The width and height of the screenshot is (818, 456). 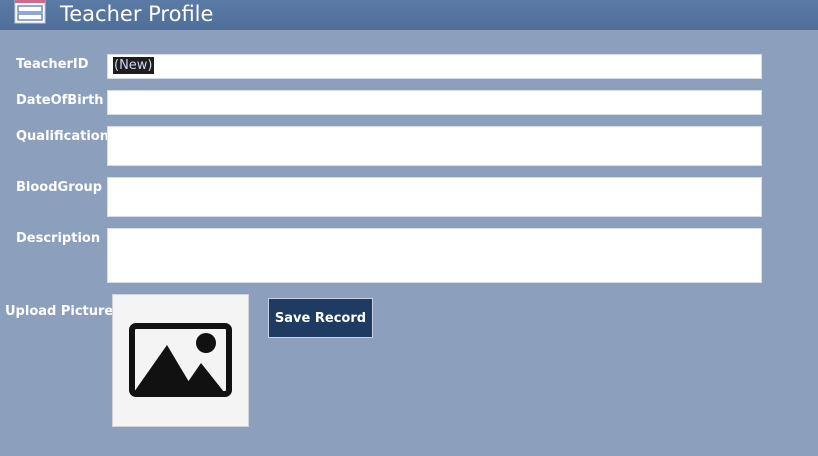 What do you see at coordinates (133, 65) in the screenshot?
I see `teacher-id-value: (New)` at bounding box center [133, 65].